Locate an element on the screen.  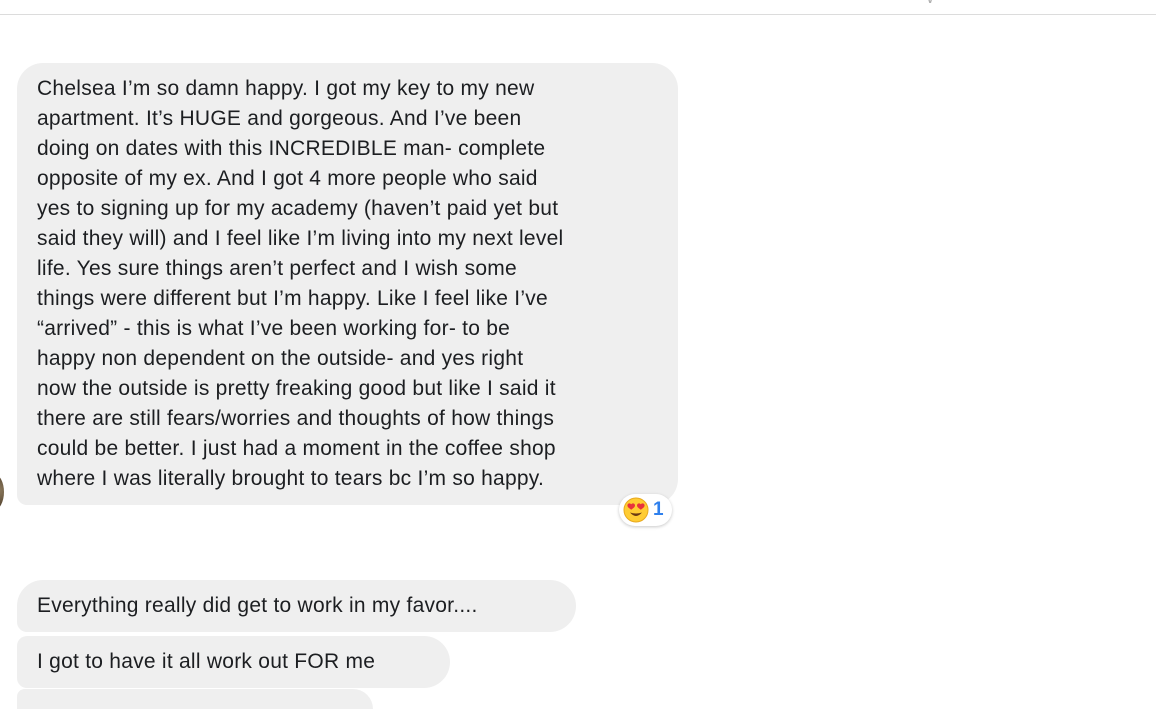
sender-avatar is located at coordinates (2, 492).